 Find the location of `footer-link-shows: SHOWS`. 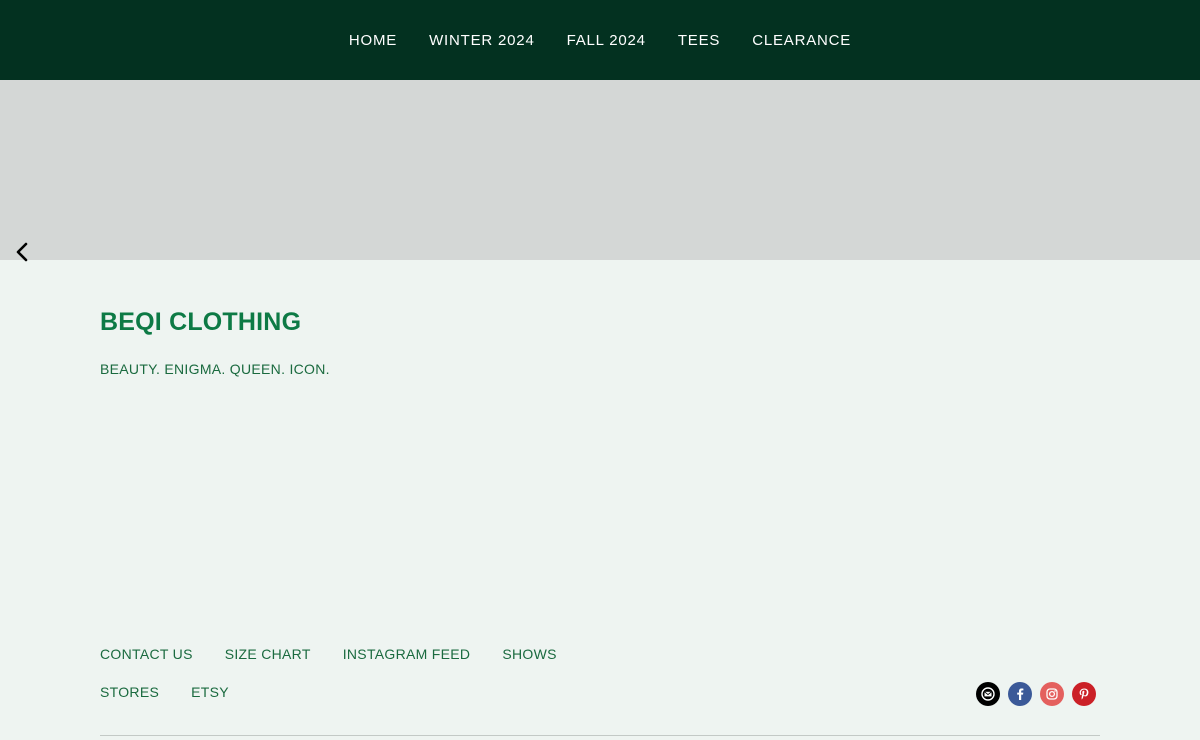

footer-link-shows: SHOWS is located at coordinates (529, 654).